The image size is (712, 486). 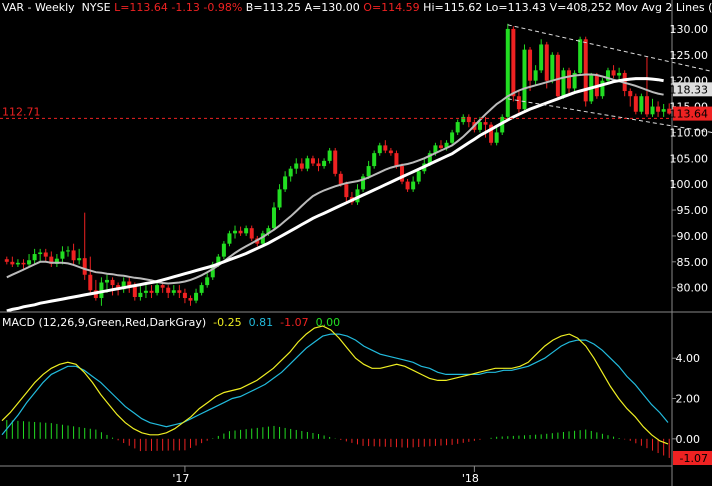 I want to click on ma-value-label: 118.33, so click(x=689, y=89).